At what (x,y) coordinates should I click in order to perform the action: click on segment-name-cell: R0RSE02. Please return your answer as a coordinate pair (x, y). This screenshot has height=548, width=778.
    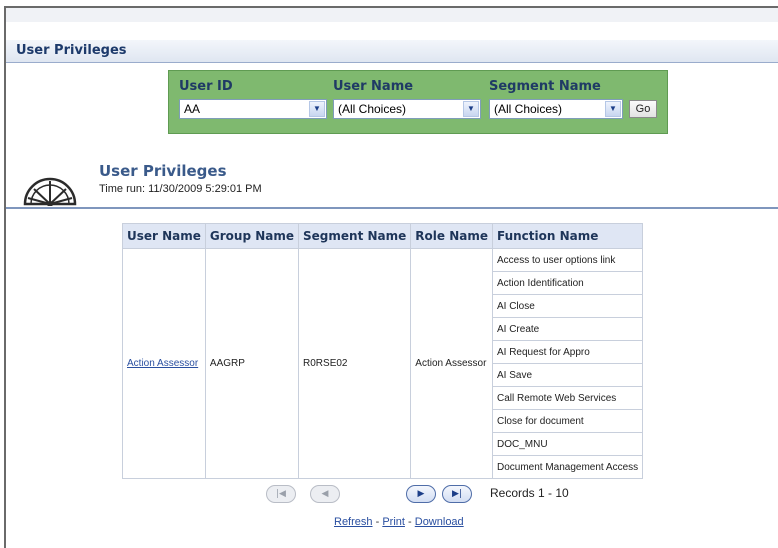
    Looking at the image, I should click on (355, 363).